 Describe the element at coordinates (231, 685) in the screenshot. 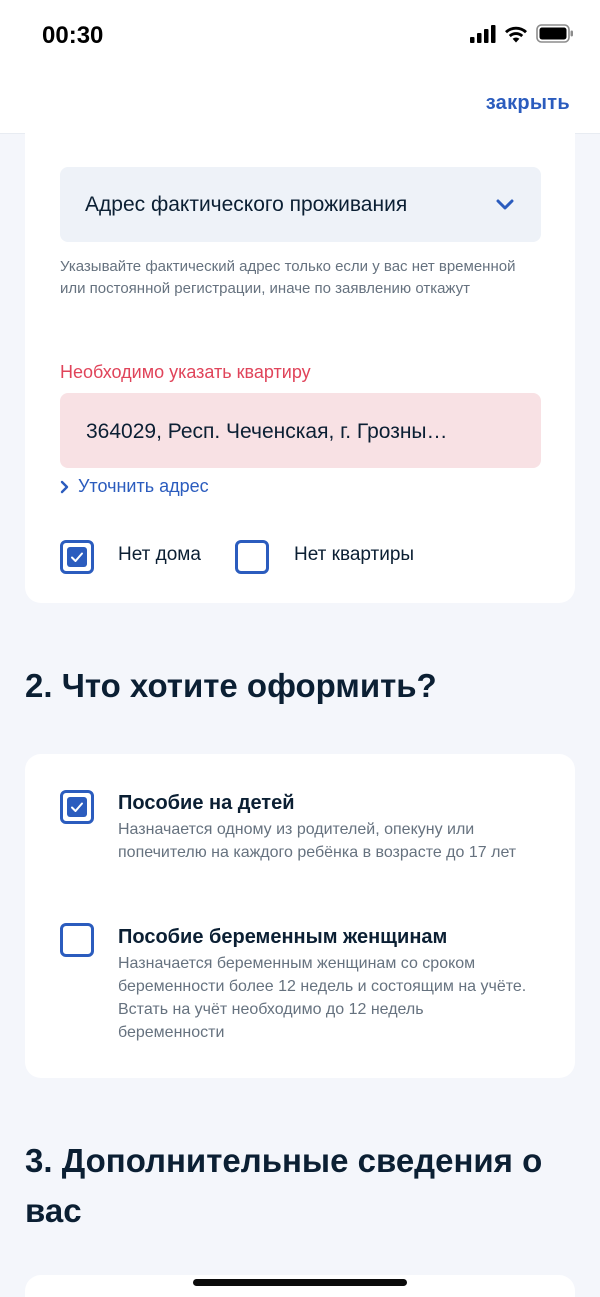

I see `section-2-title: 2. Что хотите оформить?` at that location.